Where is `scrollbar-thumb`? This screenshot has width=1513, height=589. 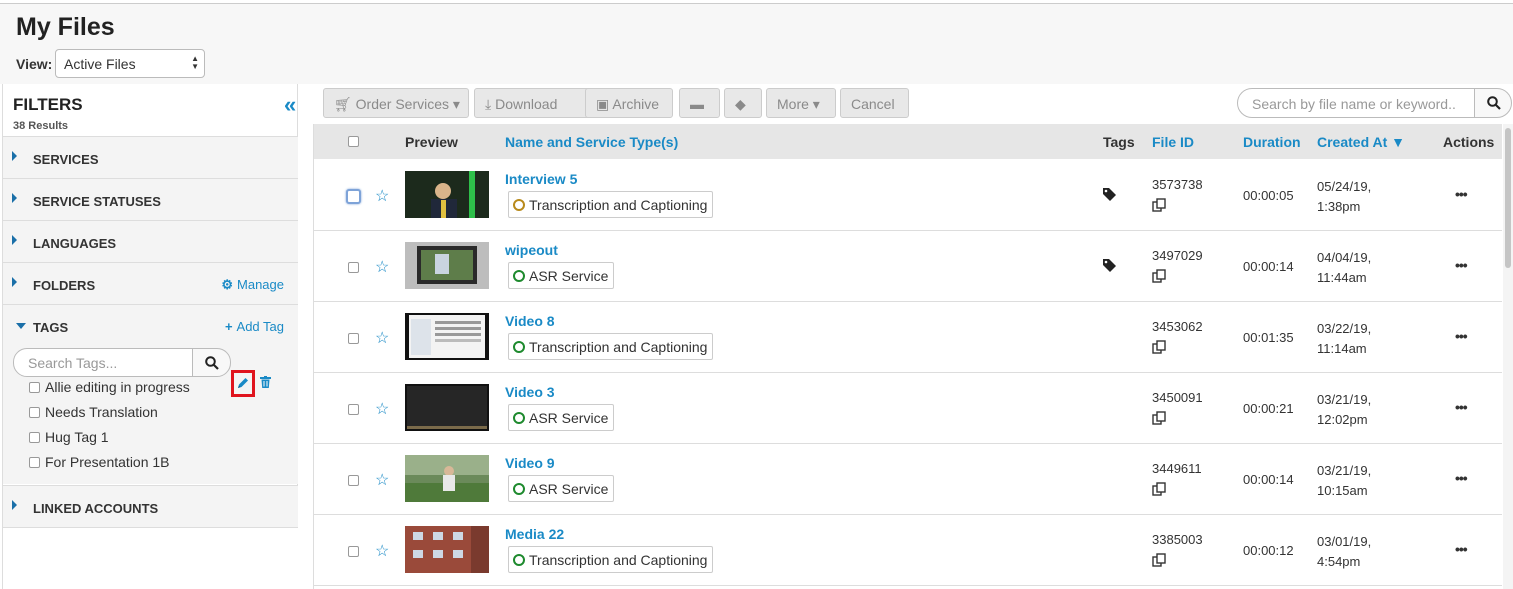 scrollbar-thumb is located at coordinates (1508, 198).